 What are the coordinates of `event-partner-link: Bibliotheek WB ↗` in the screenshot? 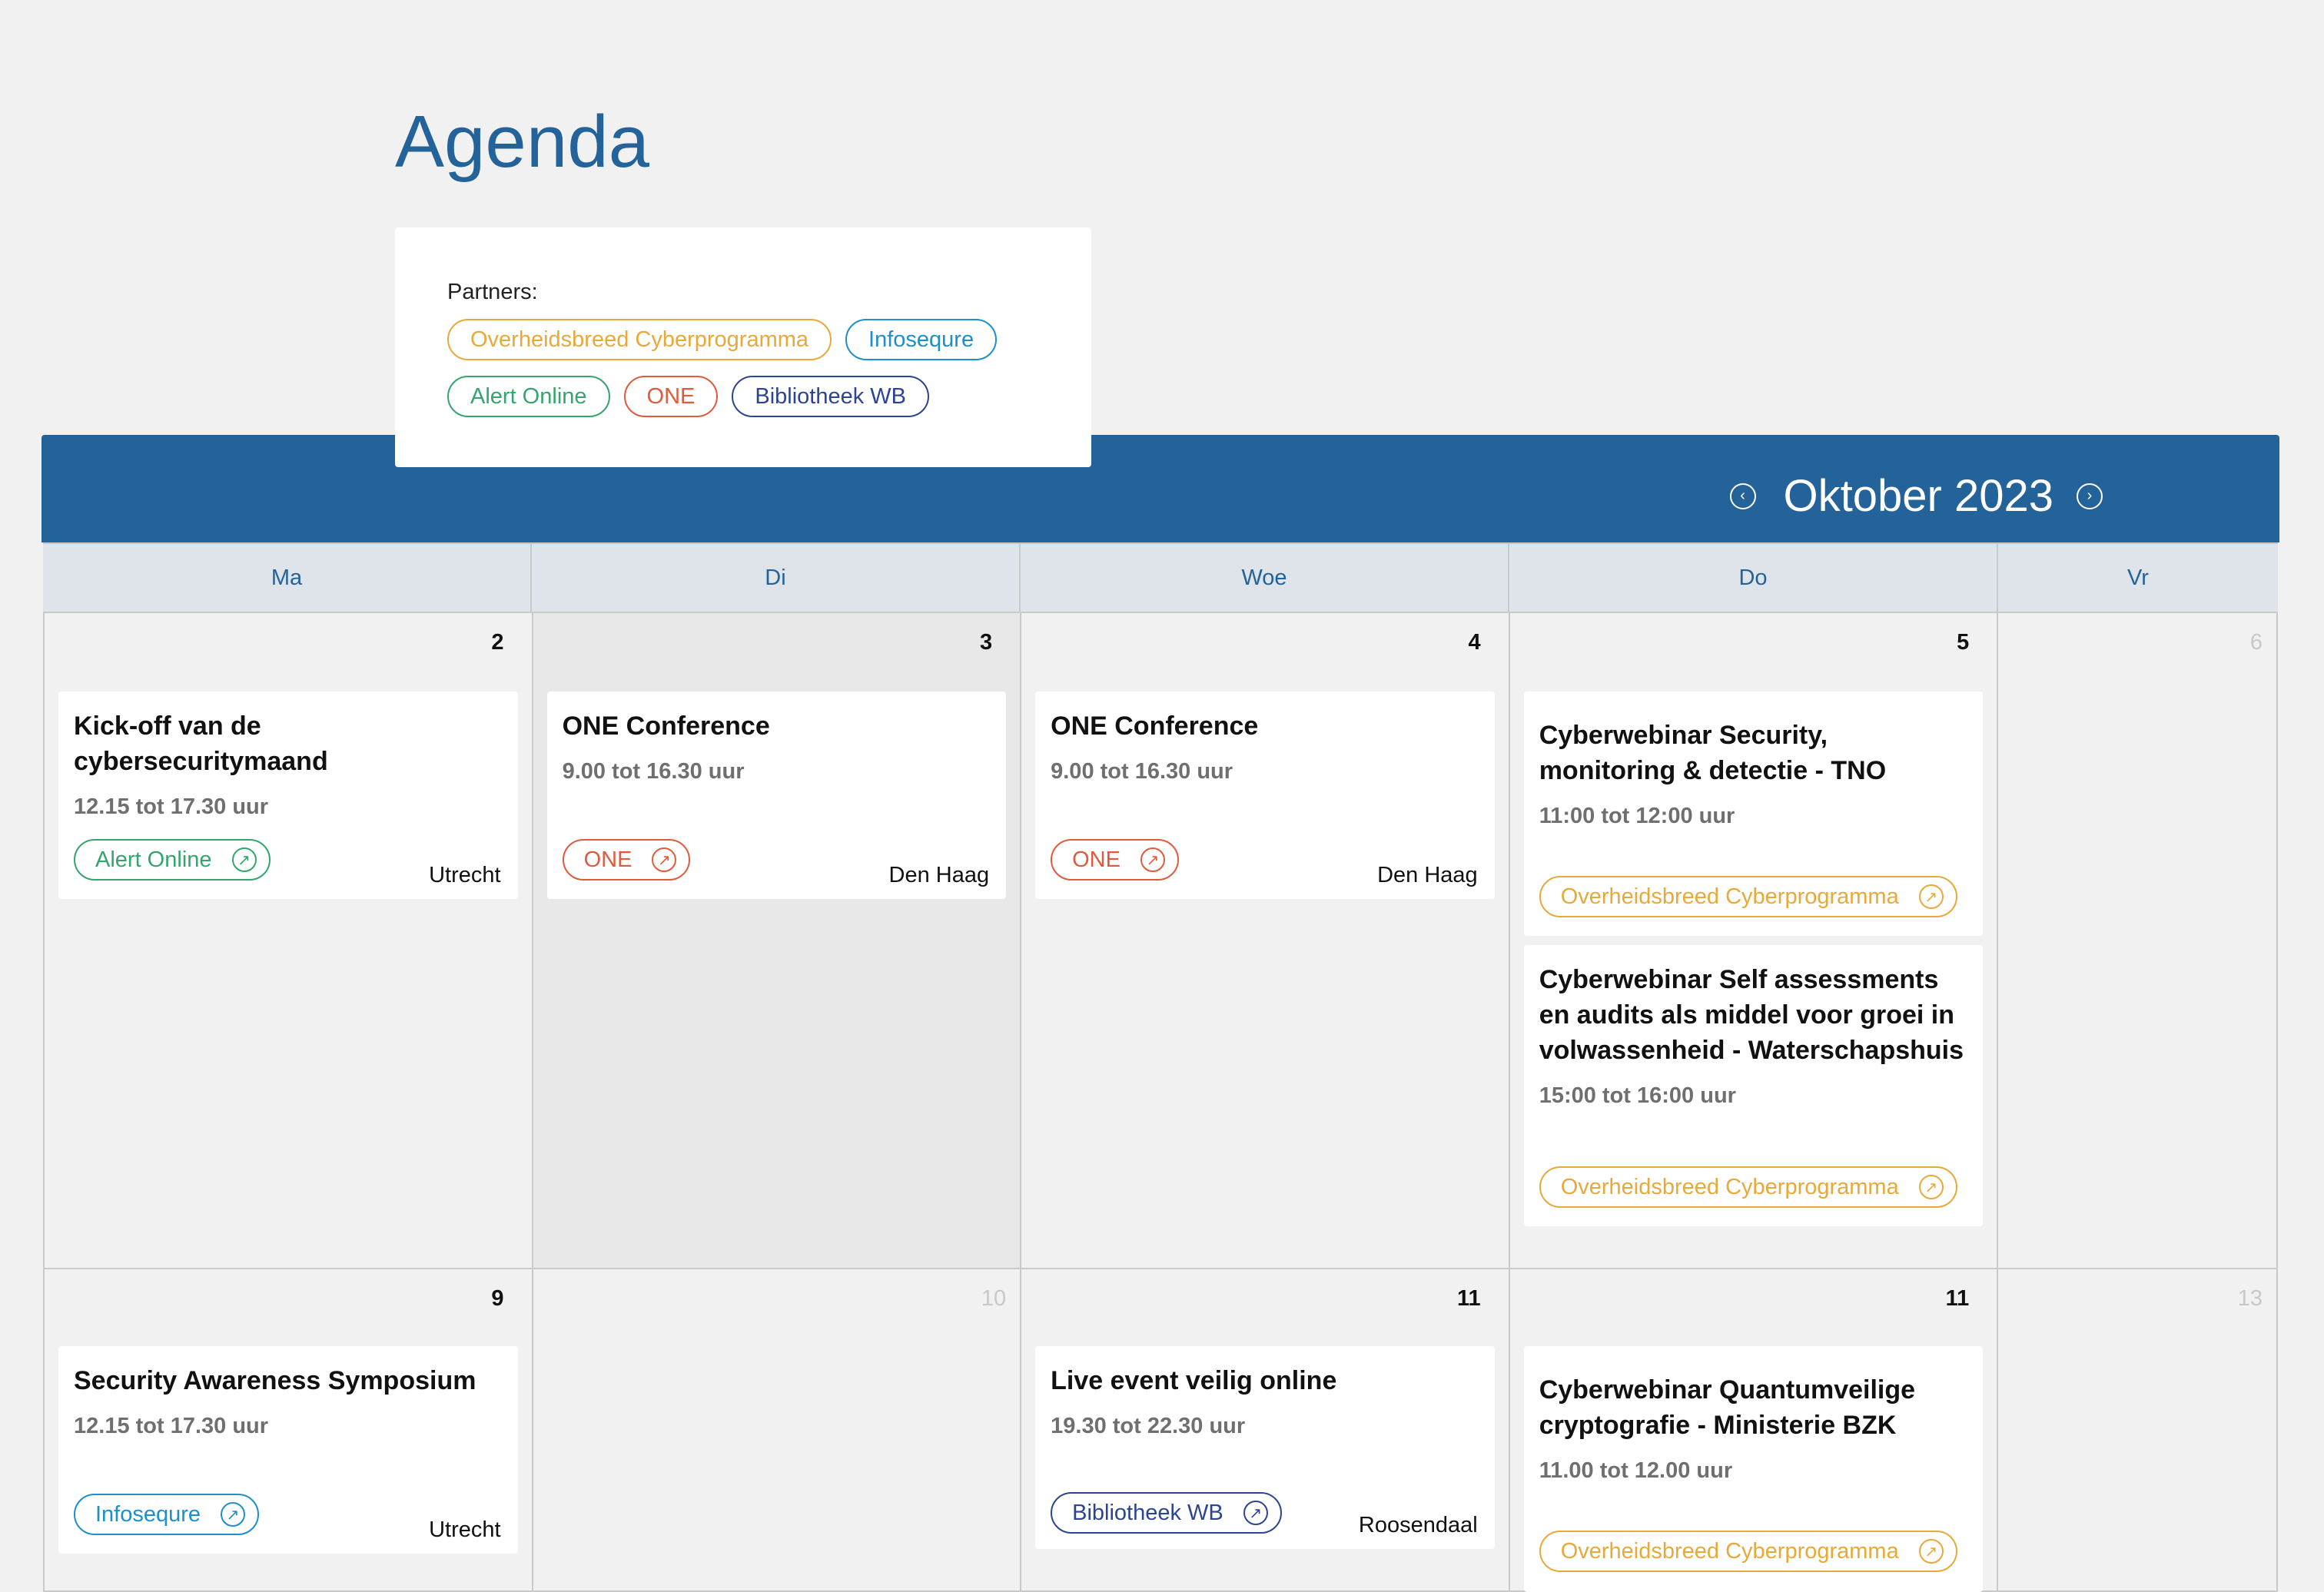 It's located at (1166, 1513).